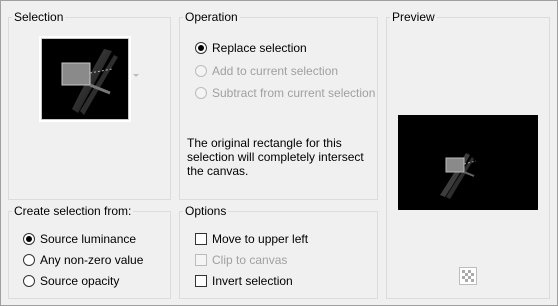 Image resolution: width=558 pixels, height=306 pixels. Describe the element at coordinates (92, 260) in the screenshot. I see `radio-label: Any non-zero value` at that location.